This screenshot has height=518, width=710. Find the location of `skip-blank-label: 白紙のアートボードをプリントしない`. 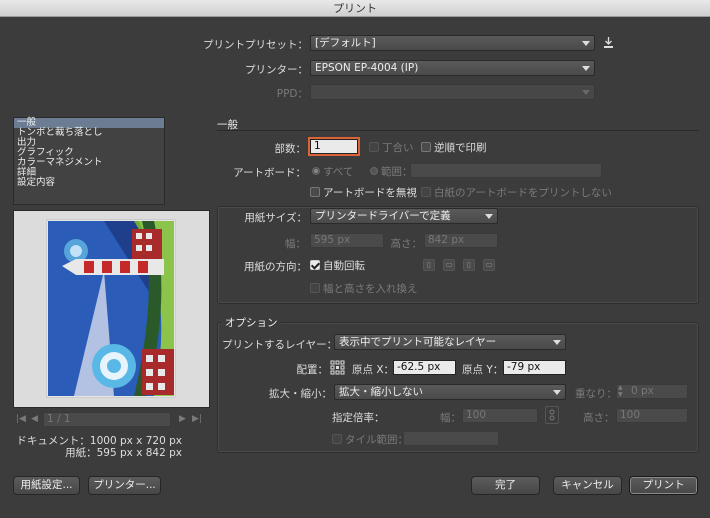

skip-blank-label: 白紙のアートボードをプリントしない is located at coordinates (523, 193).